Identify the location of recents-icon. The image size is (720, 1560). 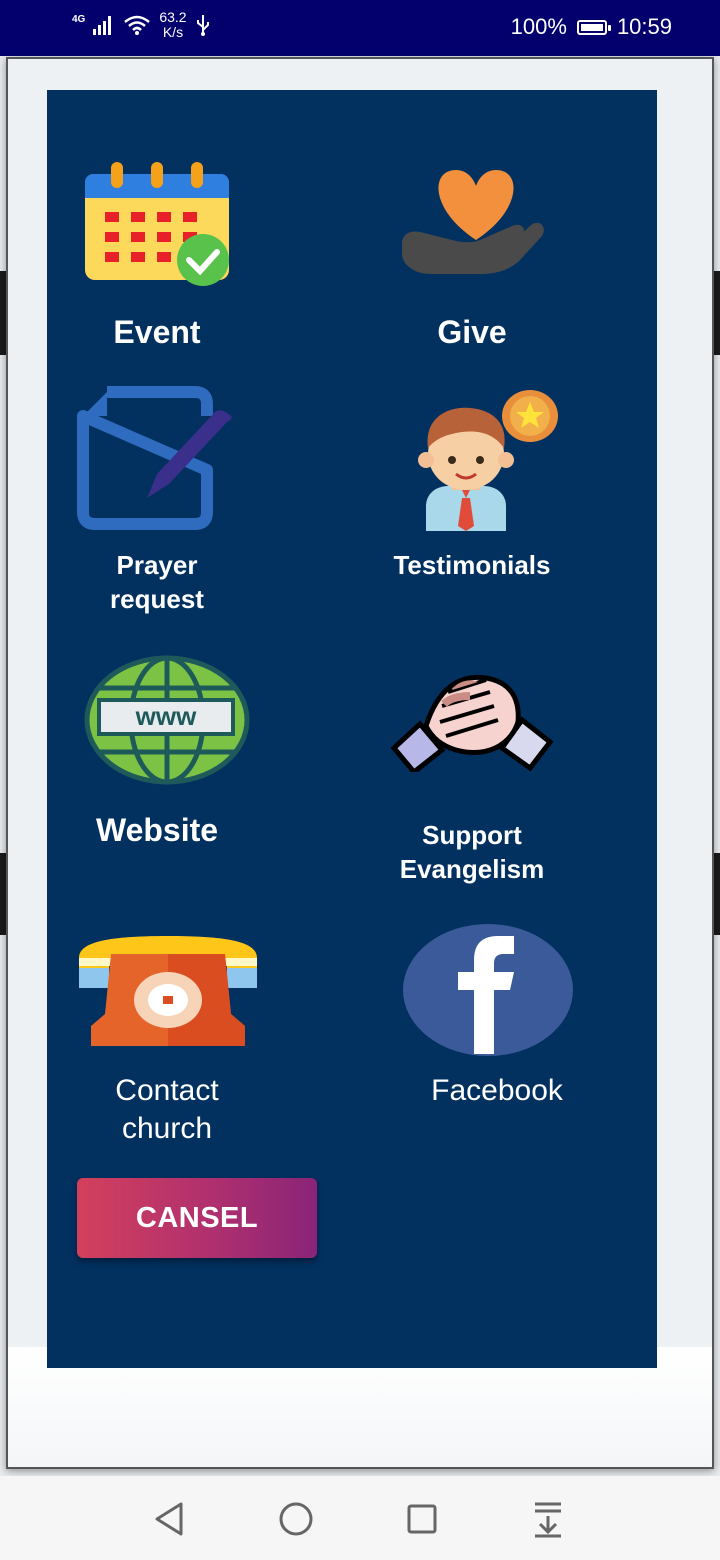
(422, 1519).